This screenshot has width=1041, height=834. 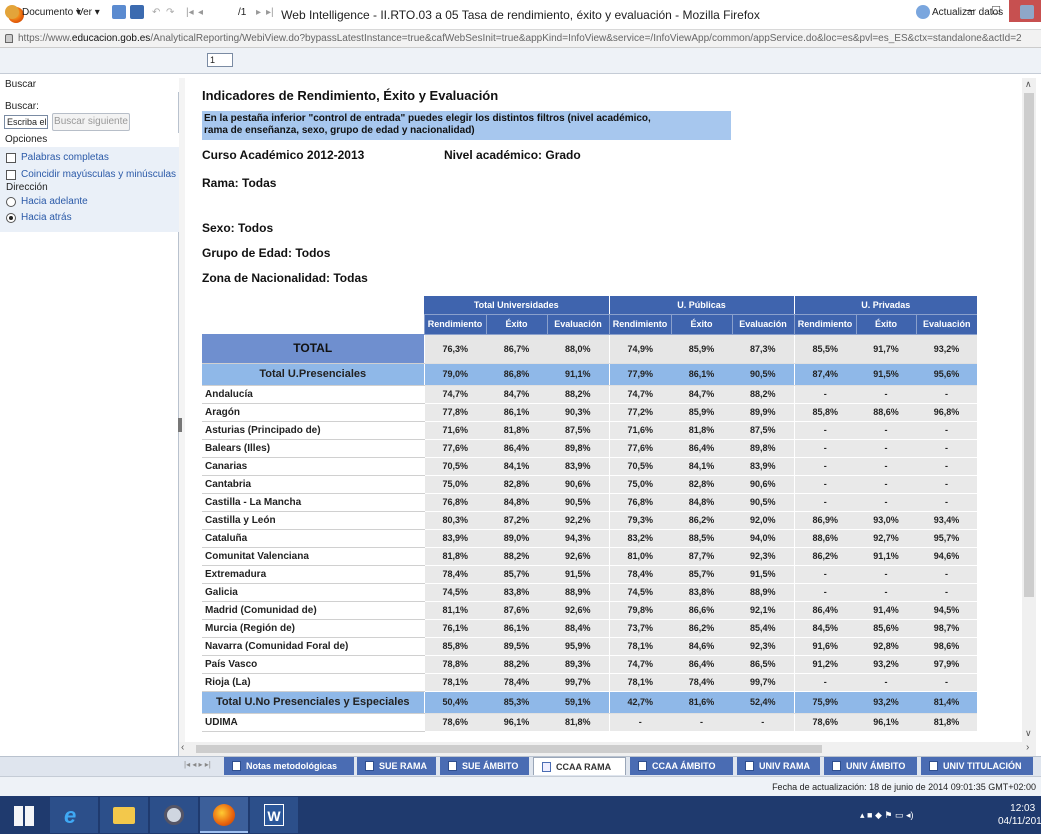 I want to click on column-header: Rendimiento, so click(x=639, y=324).